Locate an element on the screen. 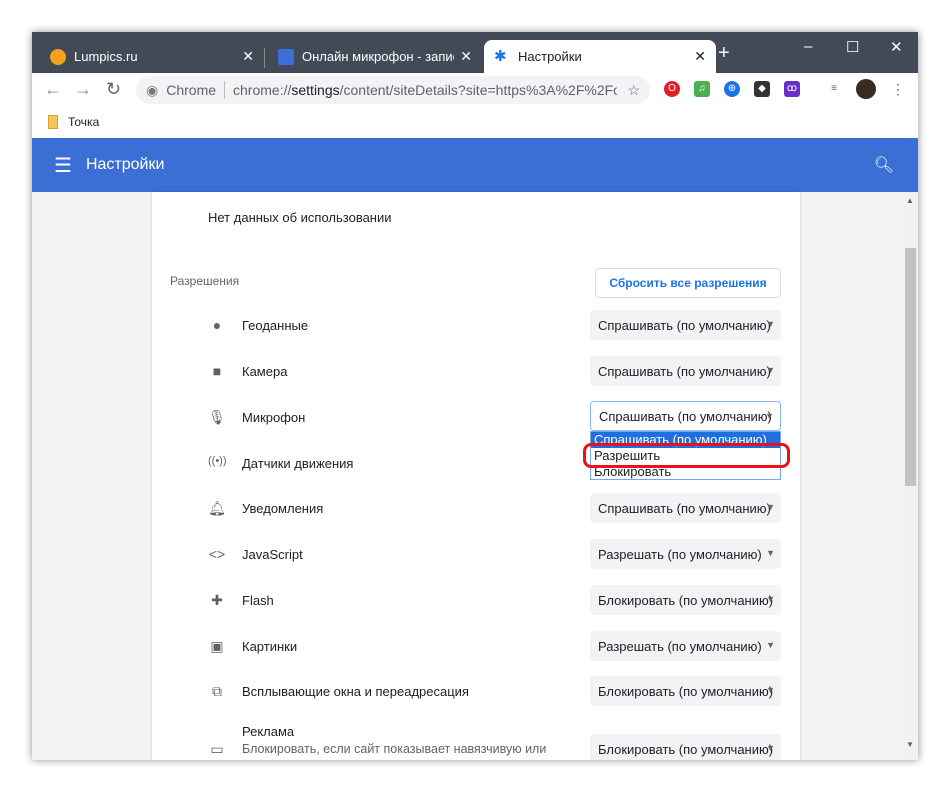 This screenshot has width=950, height=785. open-in-new-icon: ⧉ is located at coordinates (217, 691).